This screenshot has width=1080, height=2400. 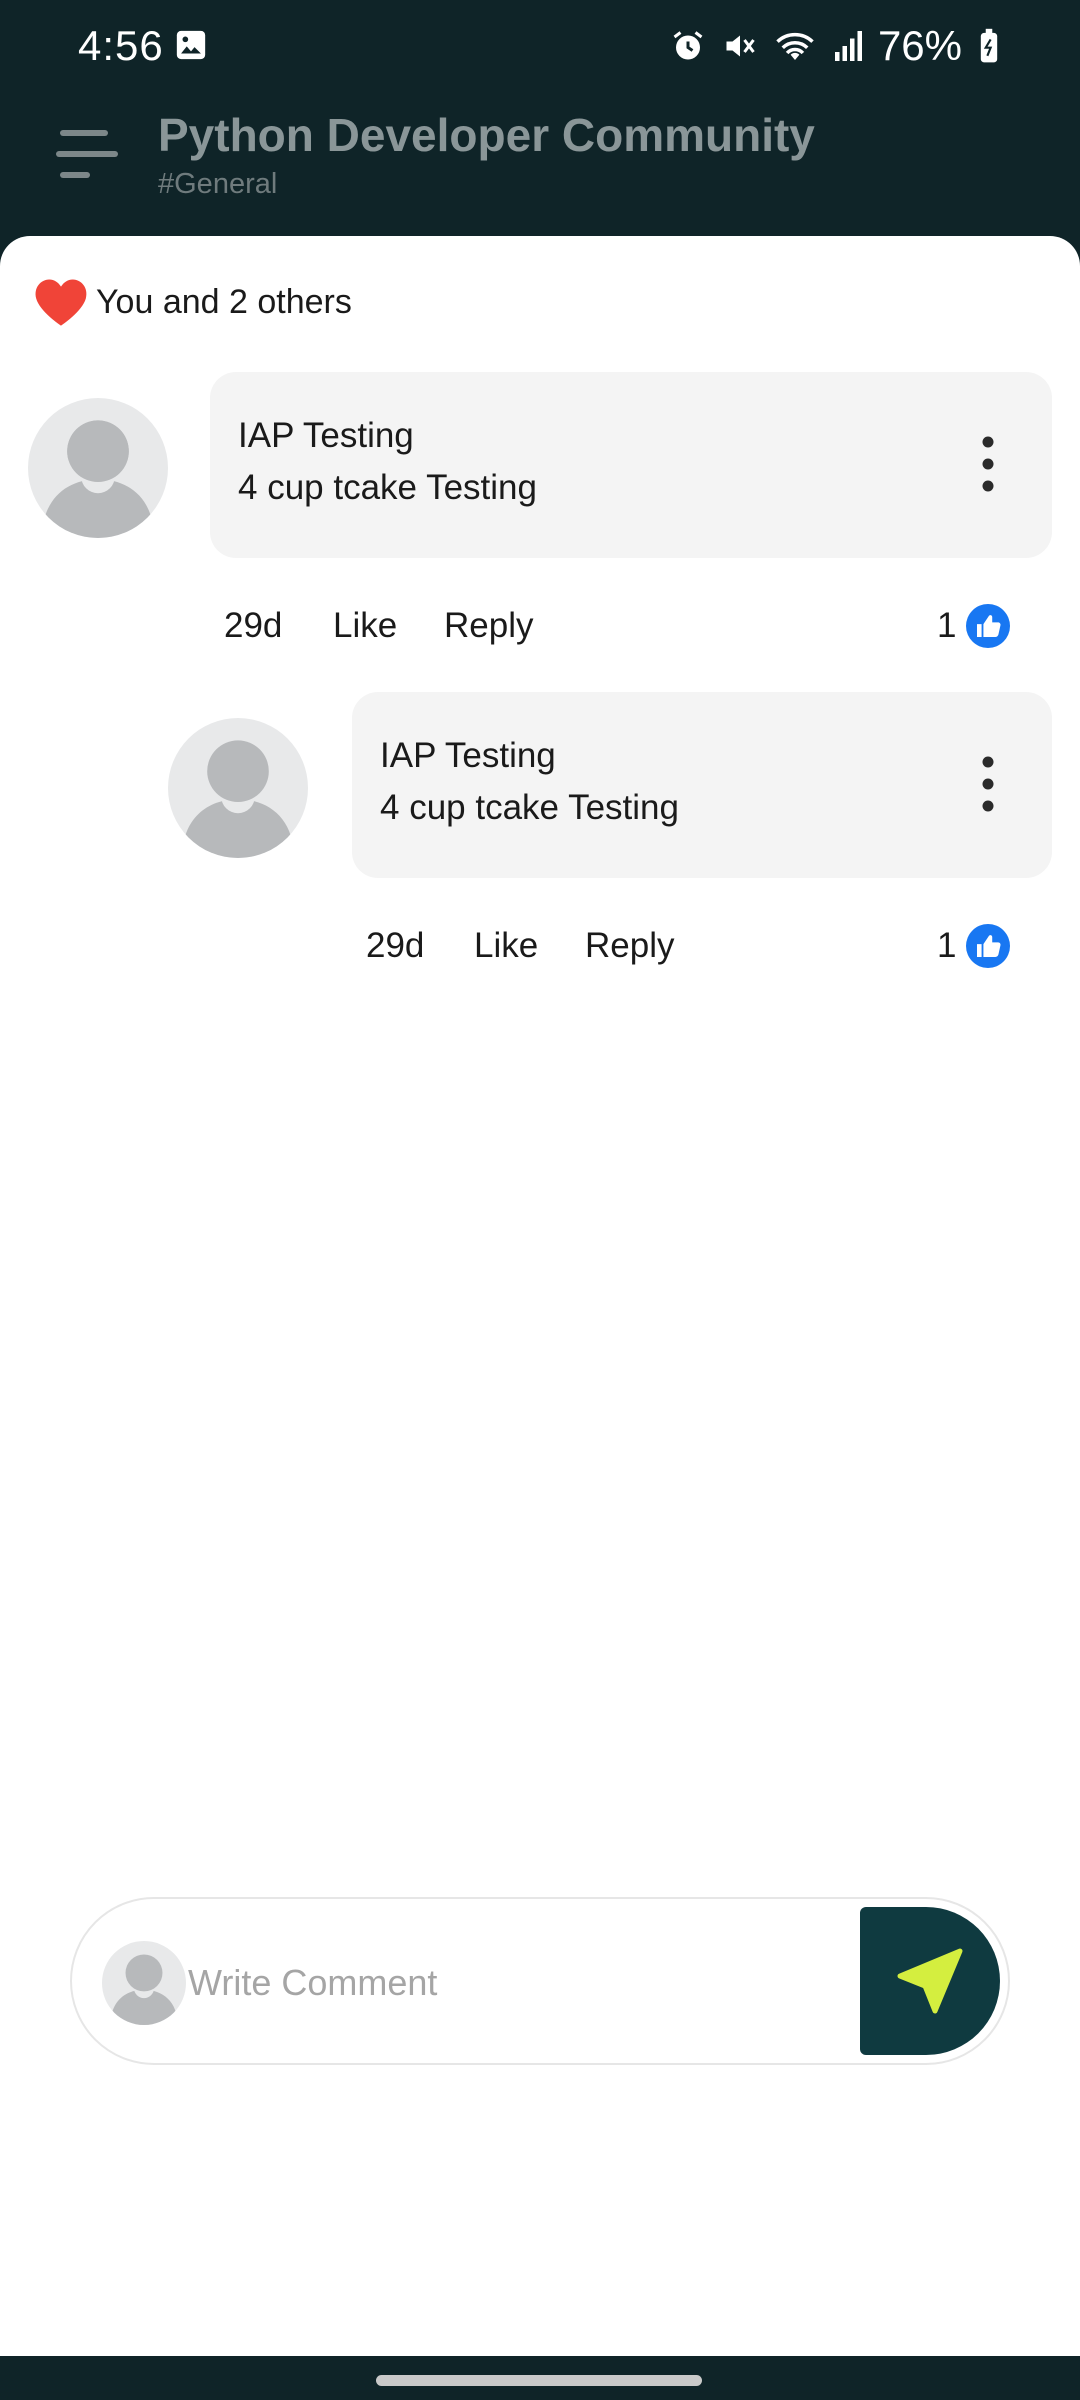 I want to click on send-button, so click(x=930, y=1981).